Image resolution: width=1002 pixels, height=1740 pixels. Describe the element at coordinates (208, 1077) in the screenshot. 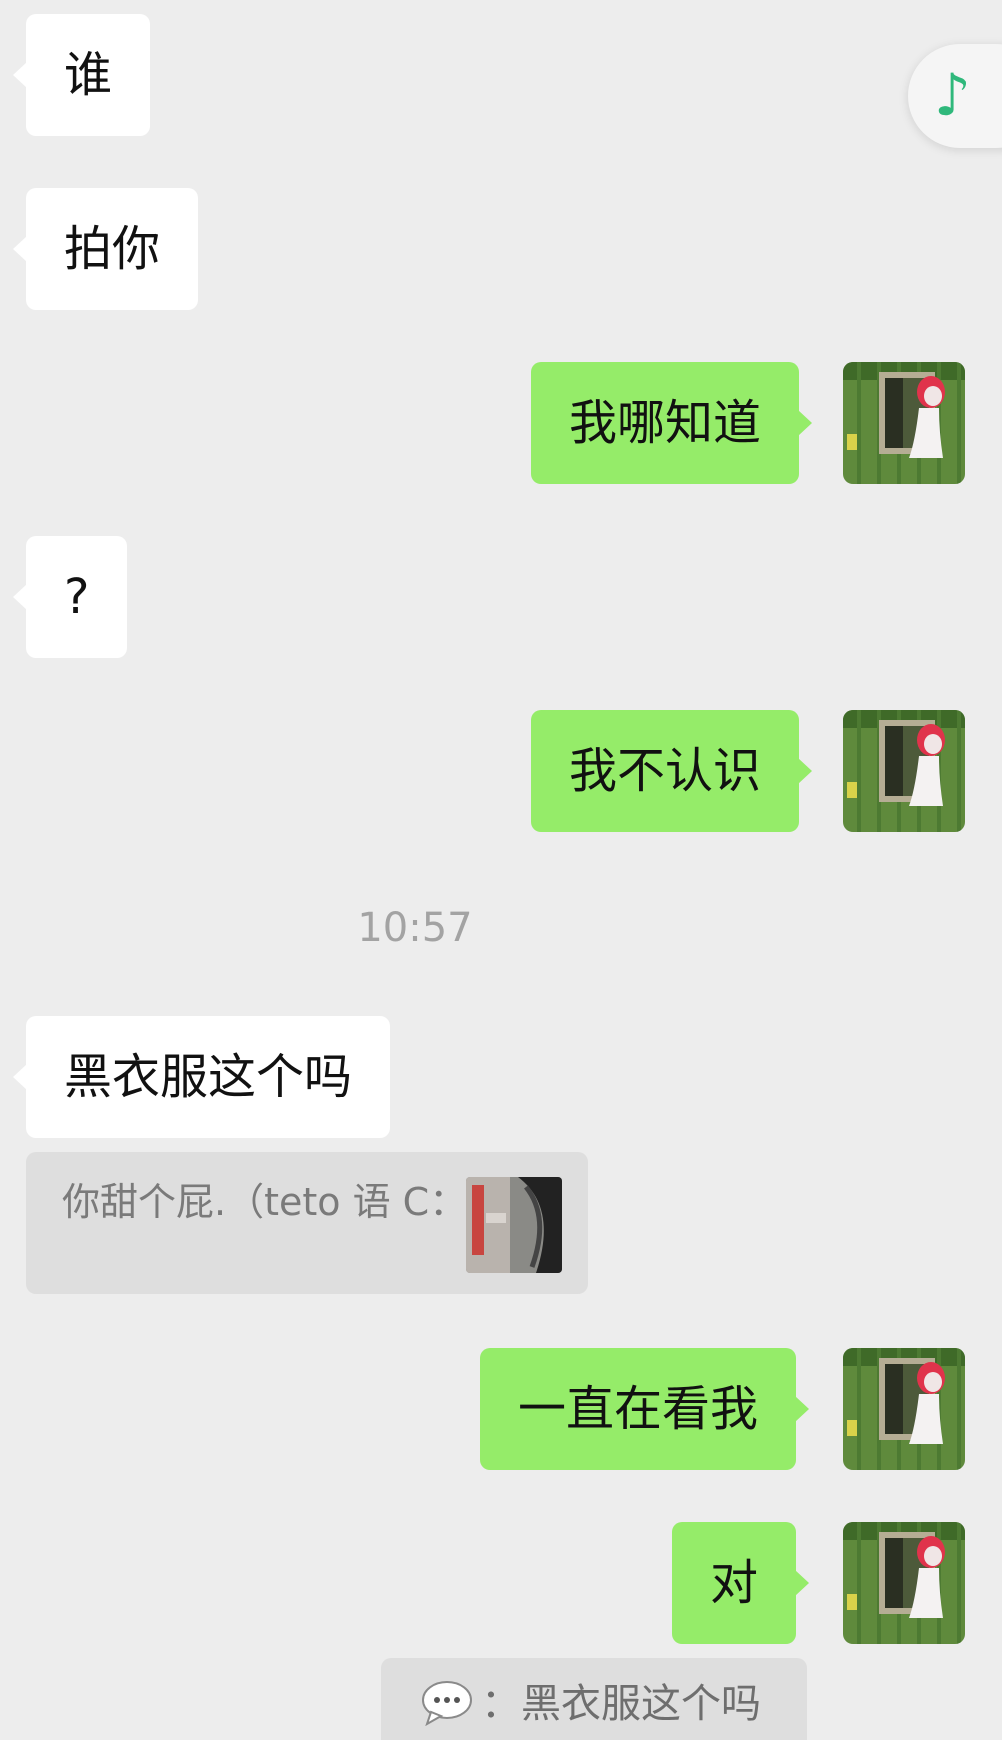

I see `message-text: 黑衣服这个吗` at that location.